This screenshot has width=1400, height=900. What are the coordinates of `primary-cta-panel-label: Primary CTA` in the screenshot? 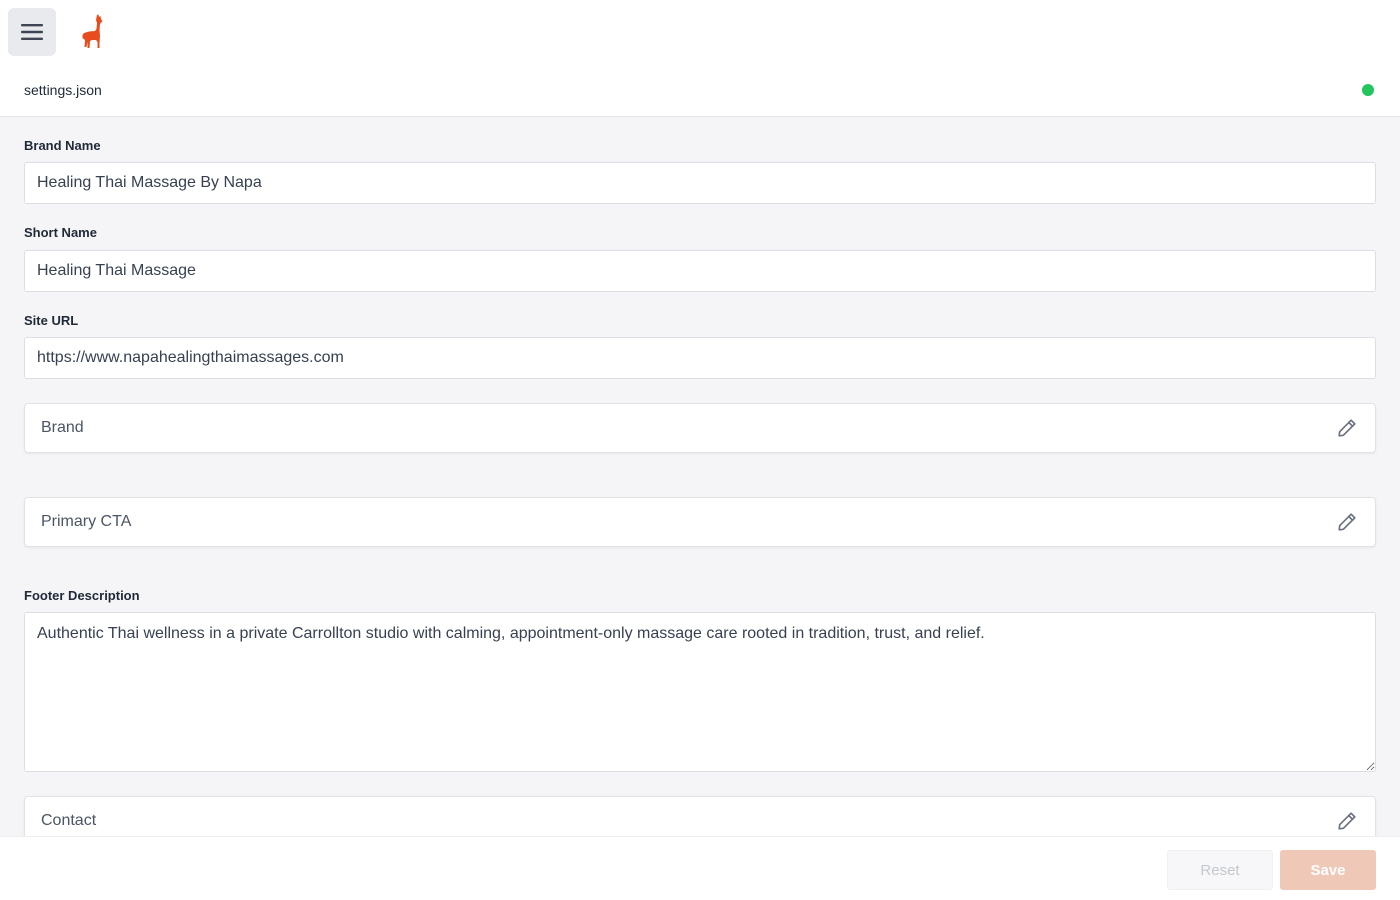 It's located at (86, 521).